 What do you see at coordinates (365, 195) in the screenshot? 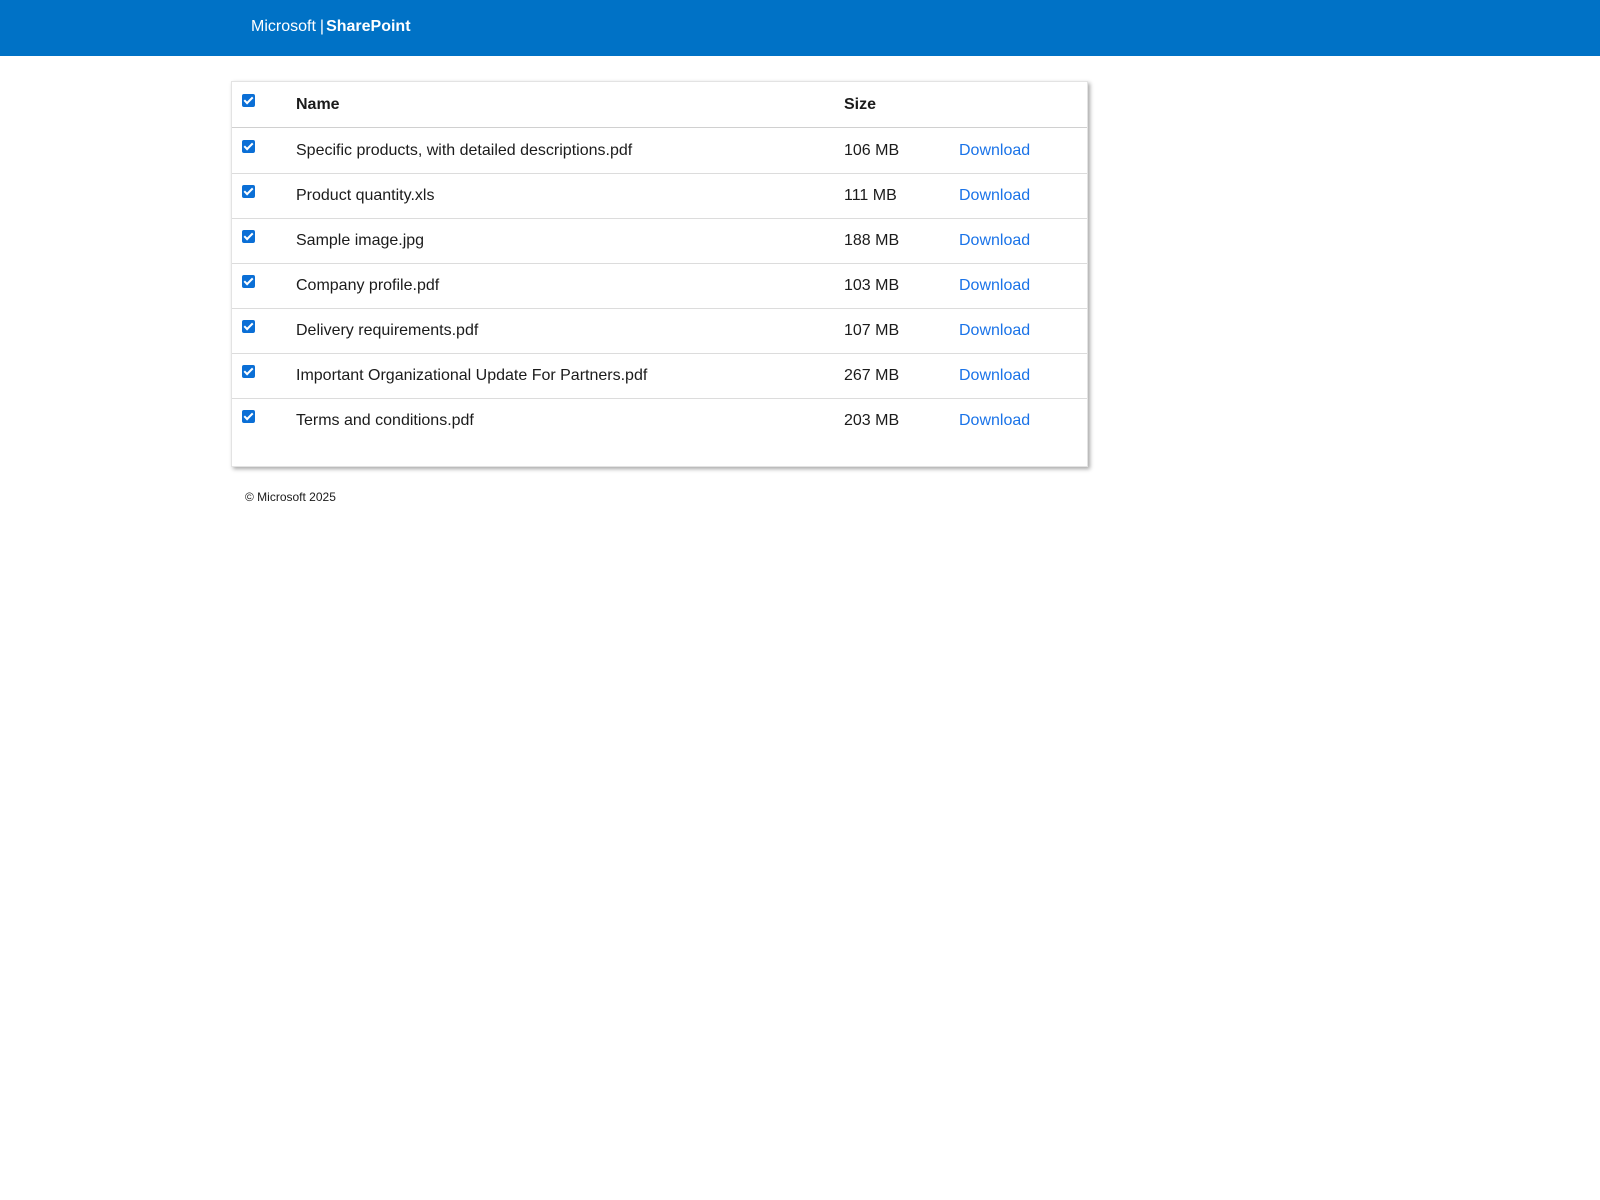
I see `file-name: Product quantity.xls` at bounding box center [365, 195].